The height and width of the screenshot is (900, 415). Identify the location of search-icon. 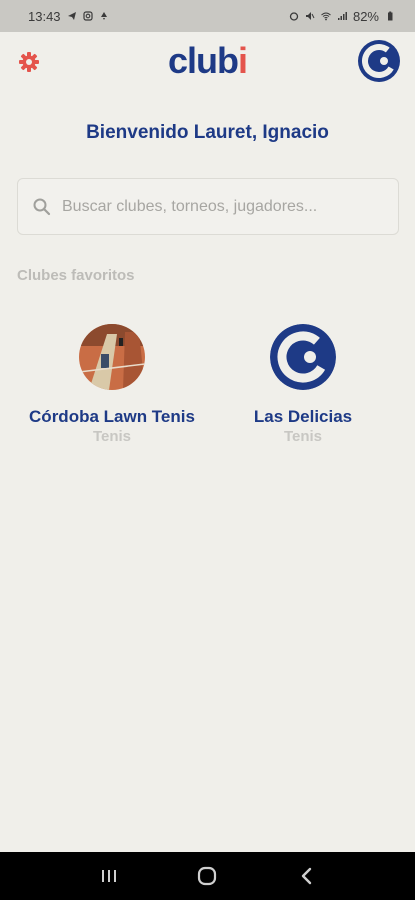
(42, 206).